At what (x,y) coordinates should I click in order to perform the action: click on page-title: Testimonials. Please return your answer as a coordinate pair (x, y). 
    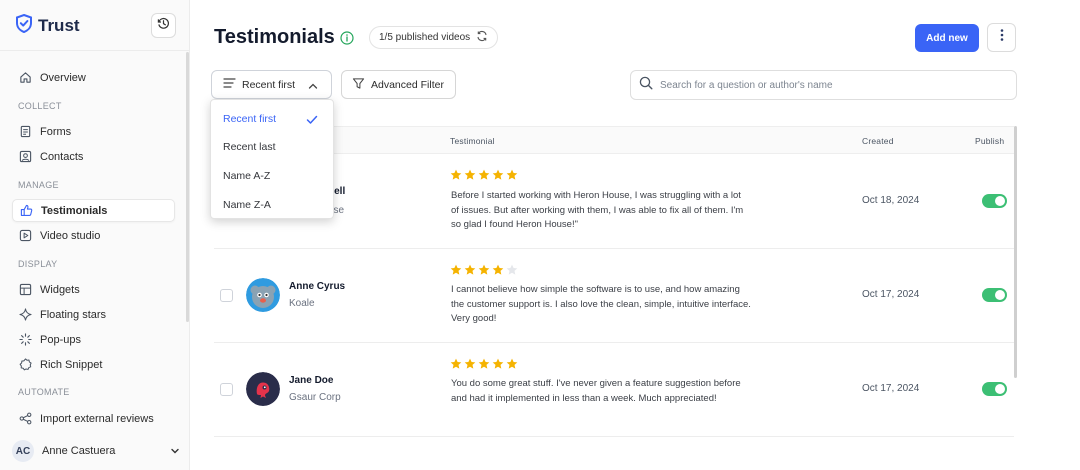
    Looking at the image, I should click on (274, 37).